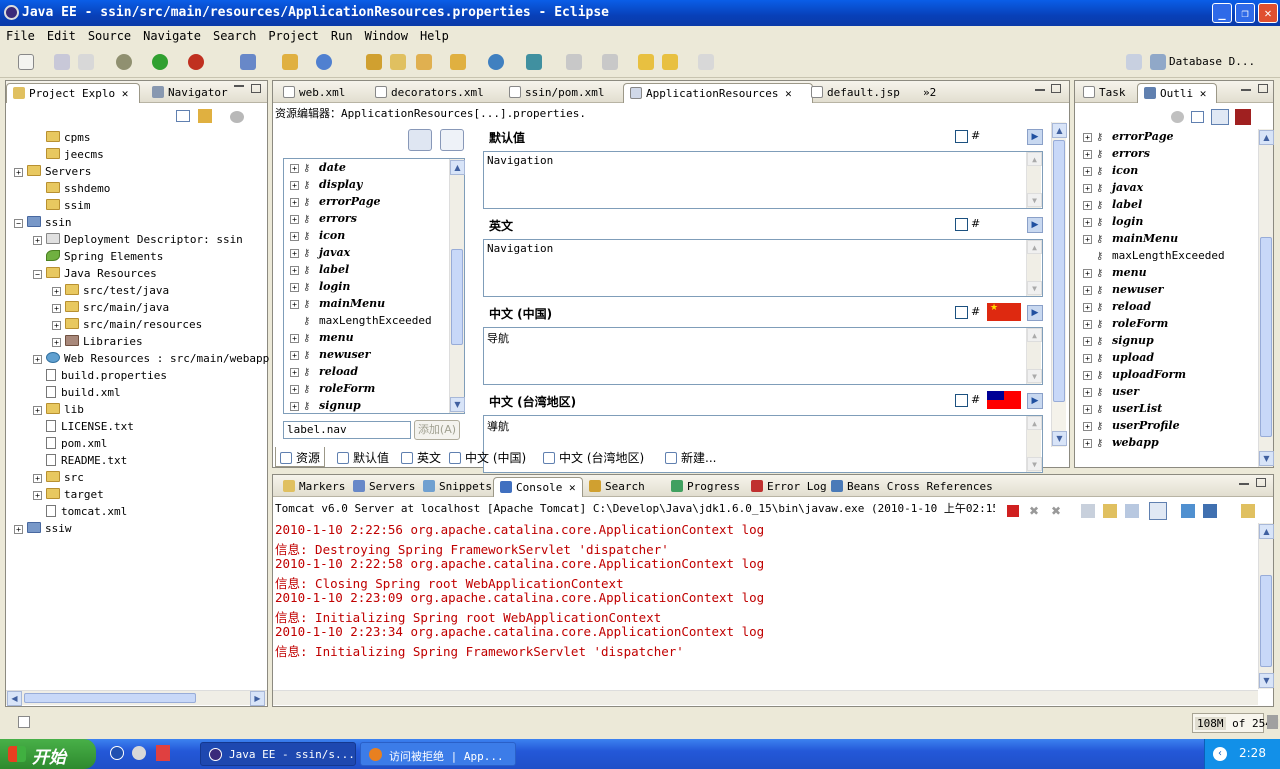  I want to click on tree-item: + lib, so click(58, 411).